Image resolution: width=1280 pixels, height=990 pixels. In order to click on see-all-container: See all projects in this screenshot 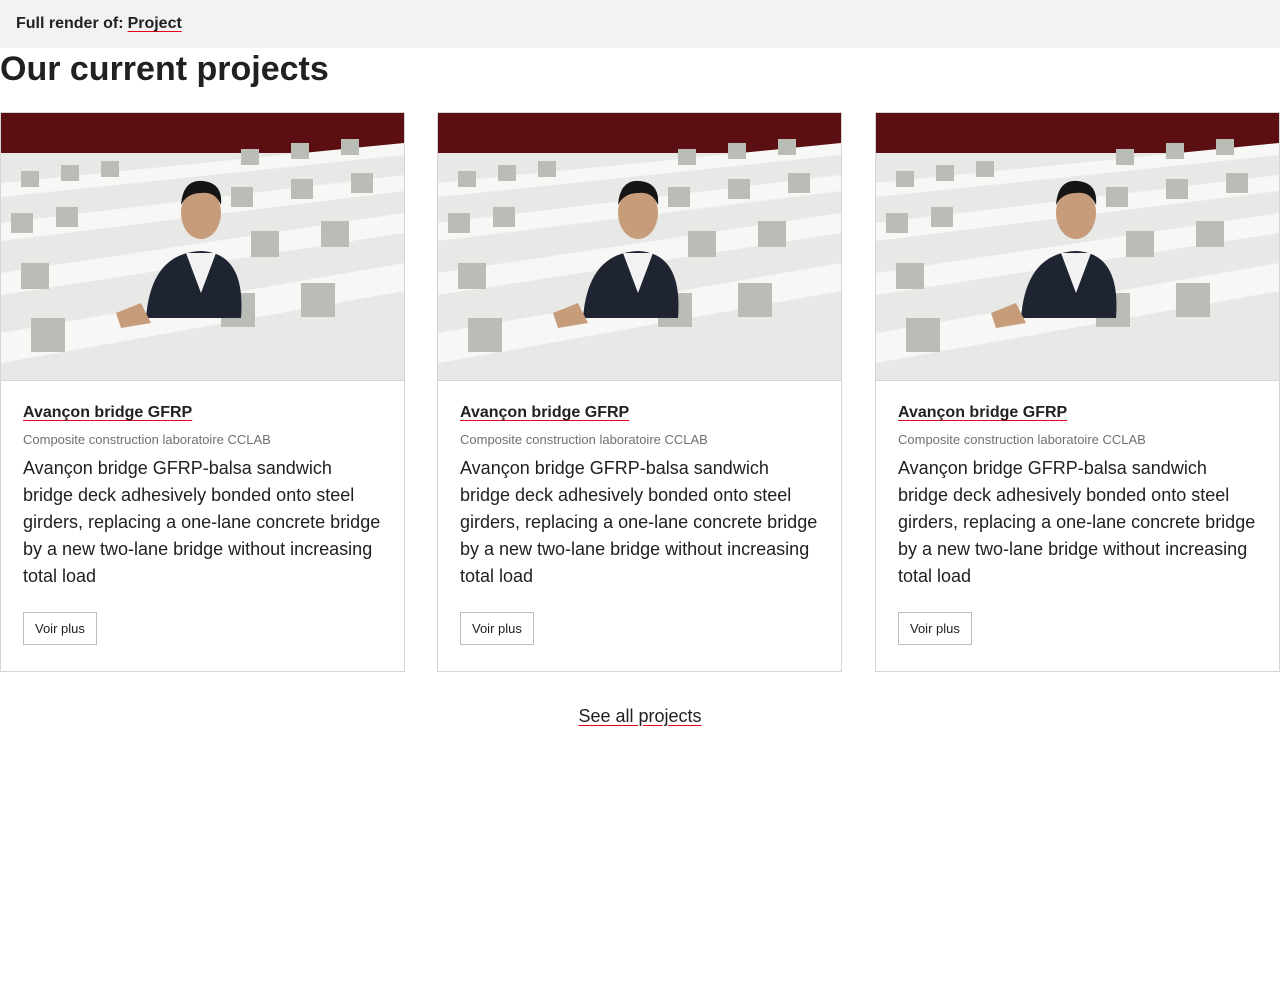, I will do `click(640, 716)`.